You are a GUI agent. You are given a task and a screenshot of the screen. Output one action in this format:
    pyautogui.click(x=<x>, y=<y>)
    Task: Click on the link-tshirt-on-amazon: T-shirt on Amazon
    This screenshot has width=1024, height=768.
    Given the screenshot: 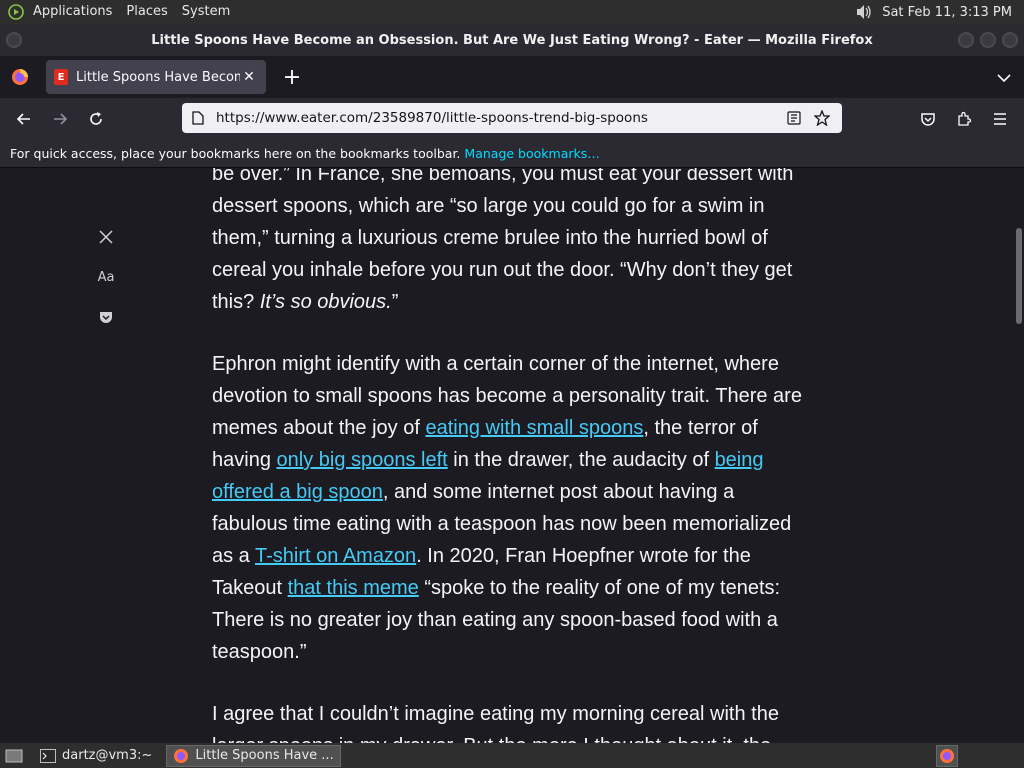 What is the action you would take?
    pyautogui.click(x=335, y=556)
    